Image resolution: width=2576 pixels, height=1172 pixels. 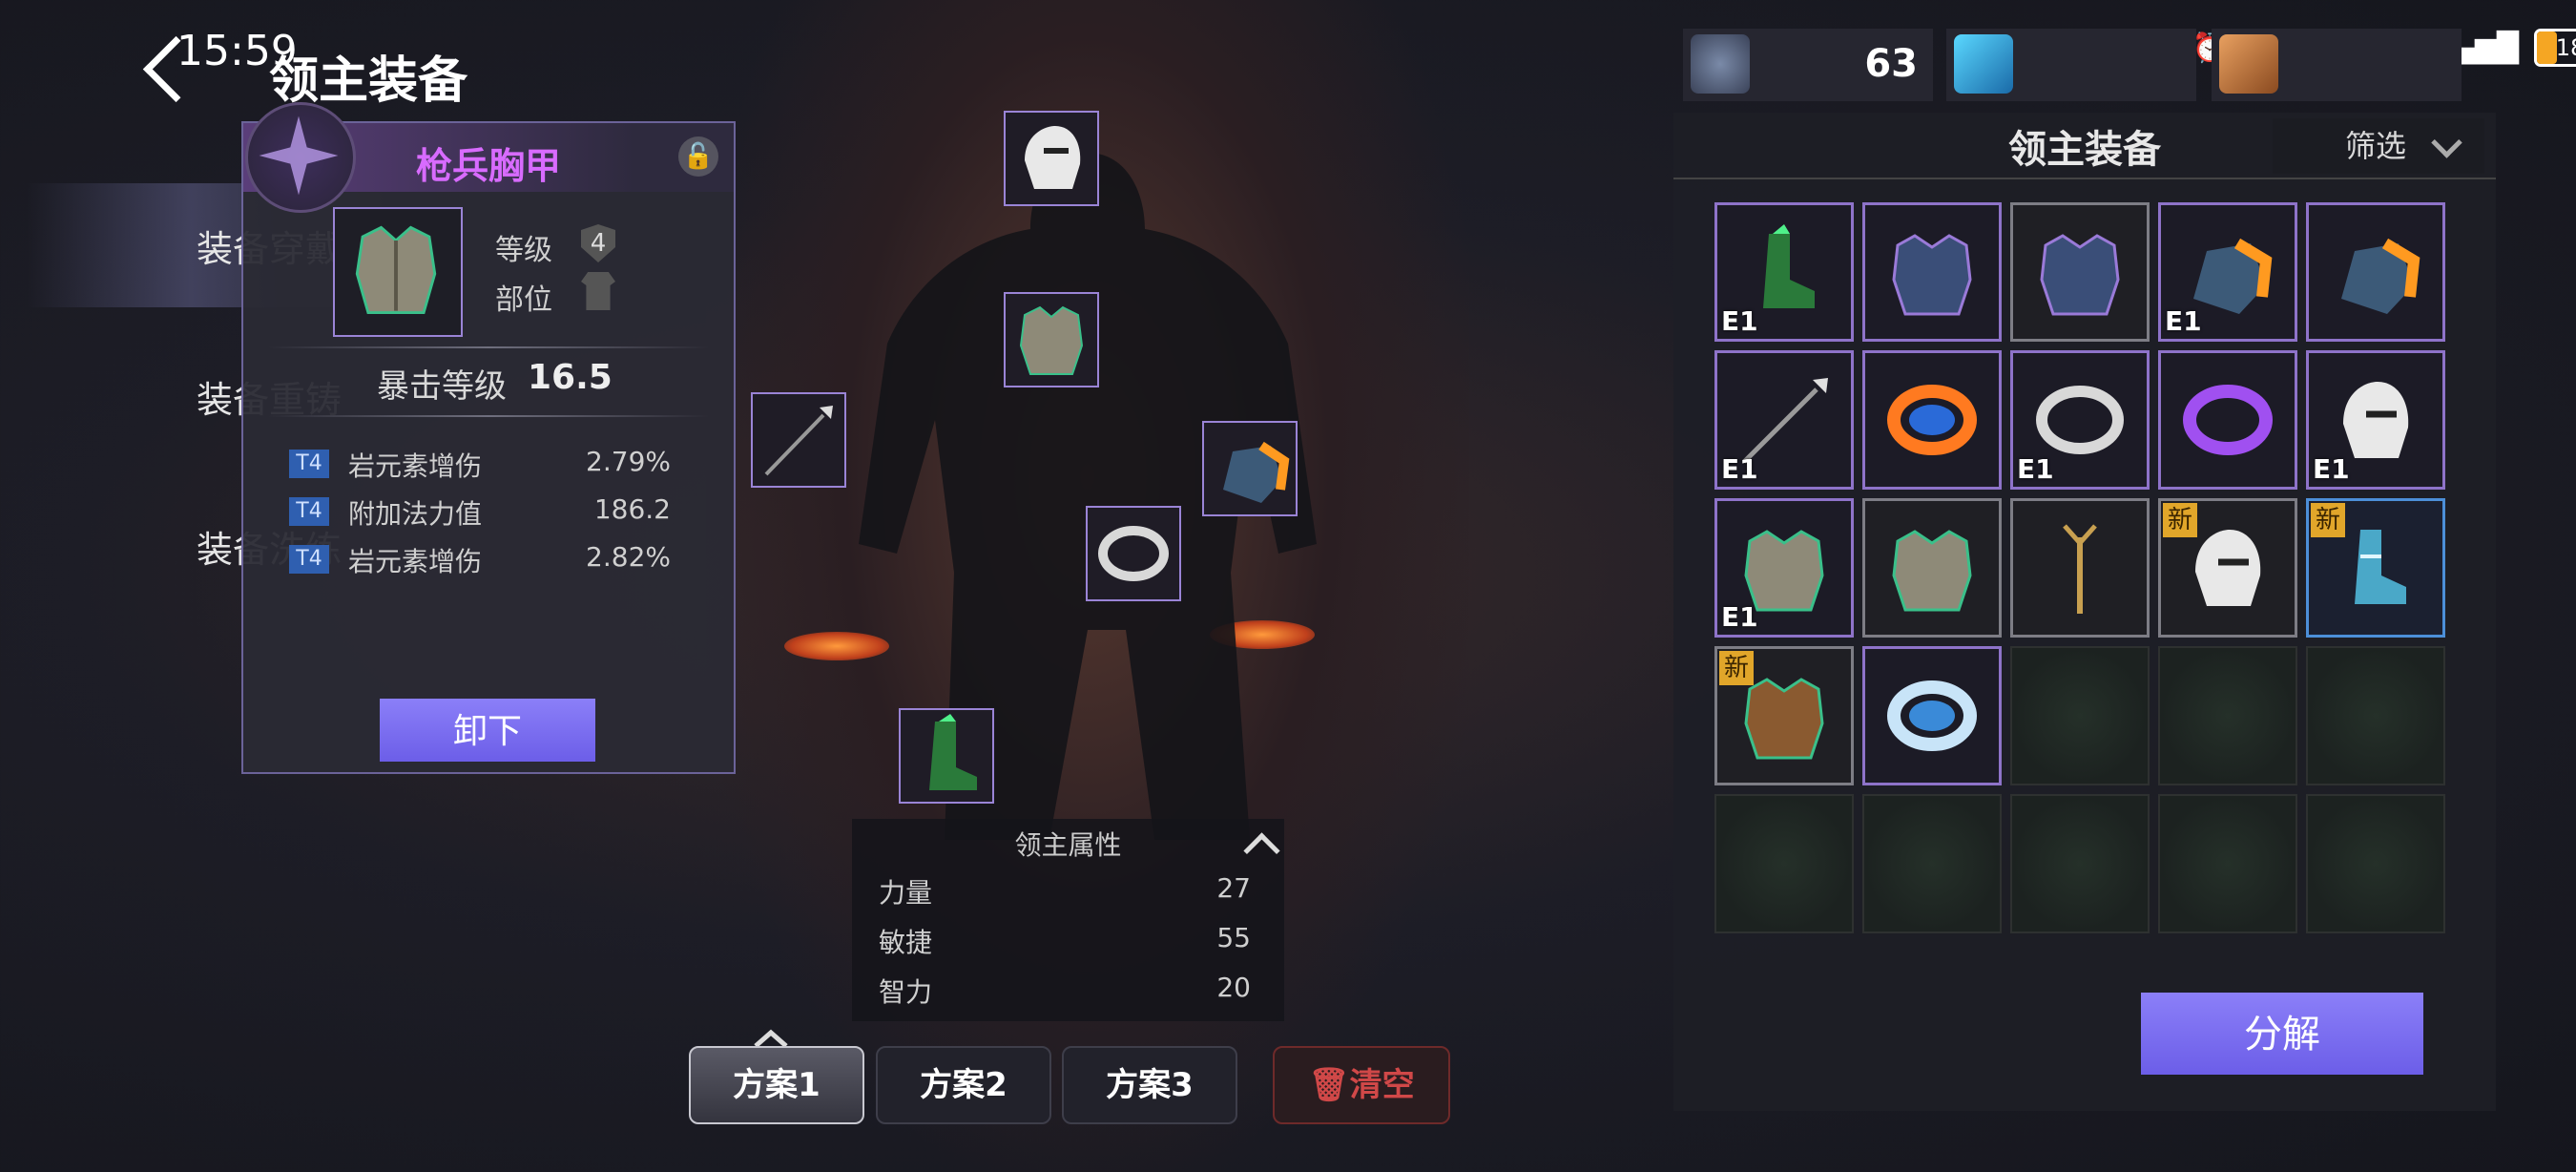 What do you see at coordinates (771, 1038) in the screenshot?
I see `plan-indicator-icon` at bounding box center [771, 1038].